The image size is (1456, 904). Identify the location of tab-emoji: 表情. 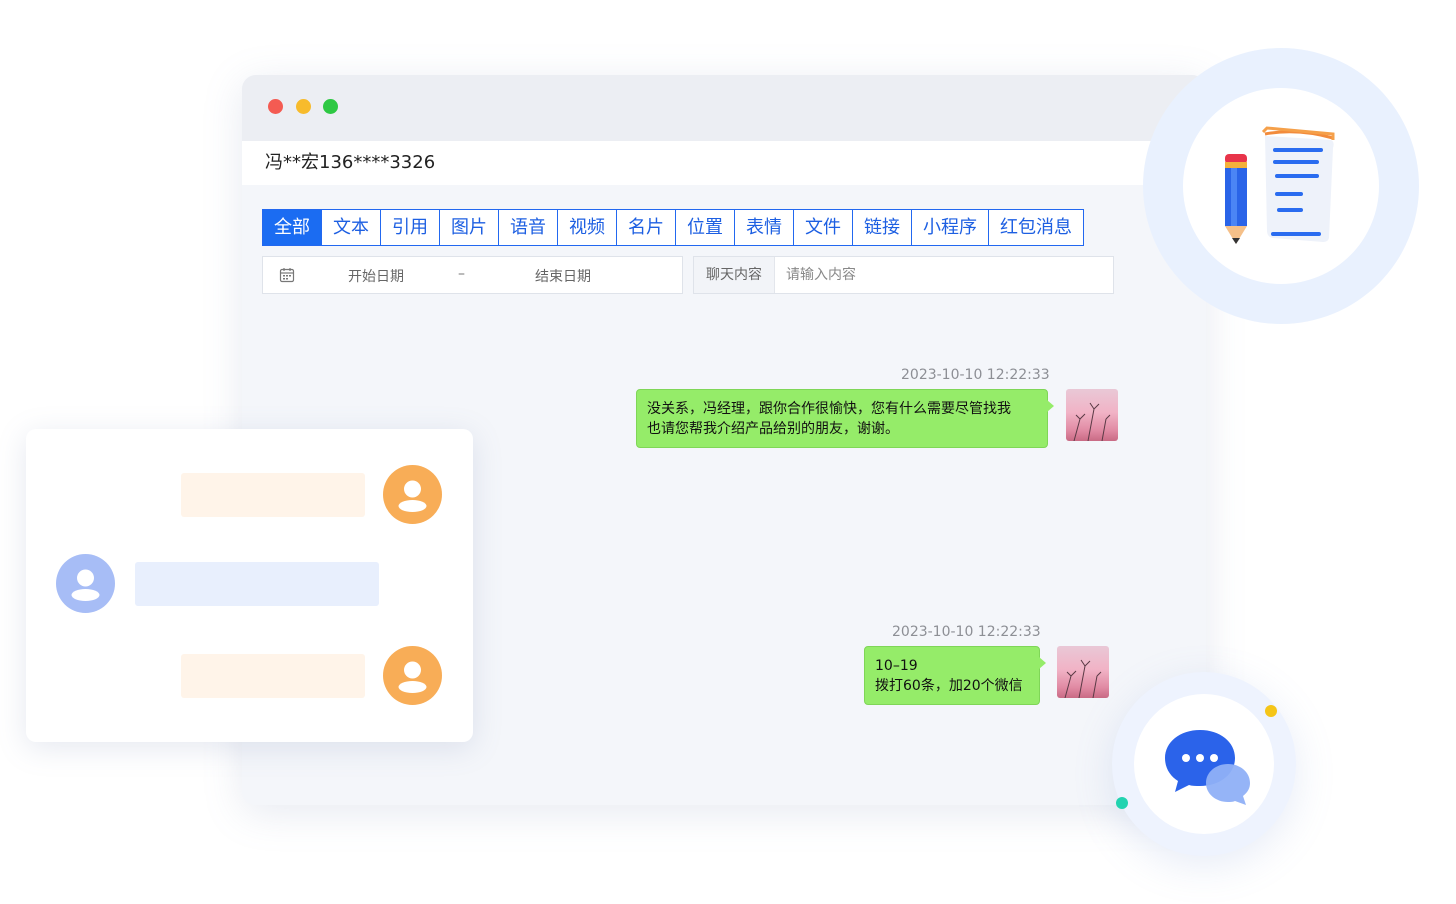
(764, 227).